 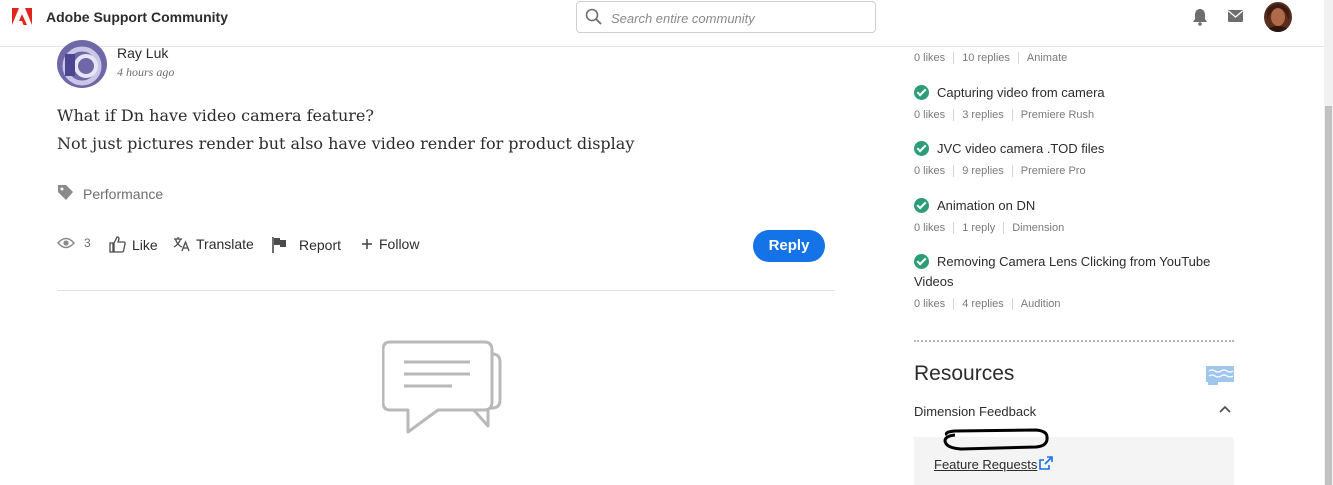 What do you see at coordinates (442, 387) in the screenshot?
I see `empty-replies-chat-icon` at bounding box center [442, 387].